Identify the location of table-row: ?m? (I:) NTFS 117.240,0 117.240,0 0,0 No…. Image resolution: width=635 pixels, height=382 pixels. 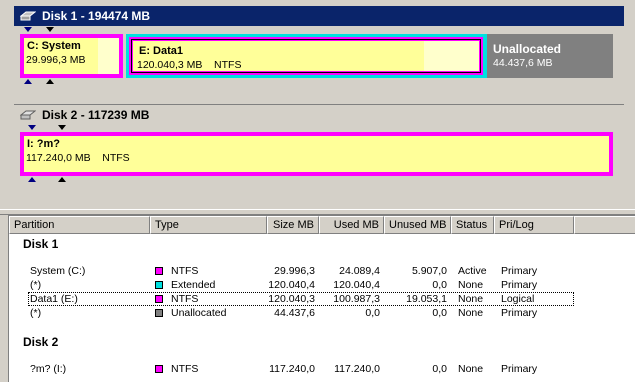
(322, 370).